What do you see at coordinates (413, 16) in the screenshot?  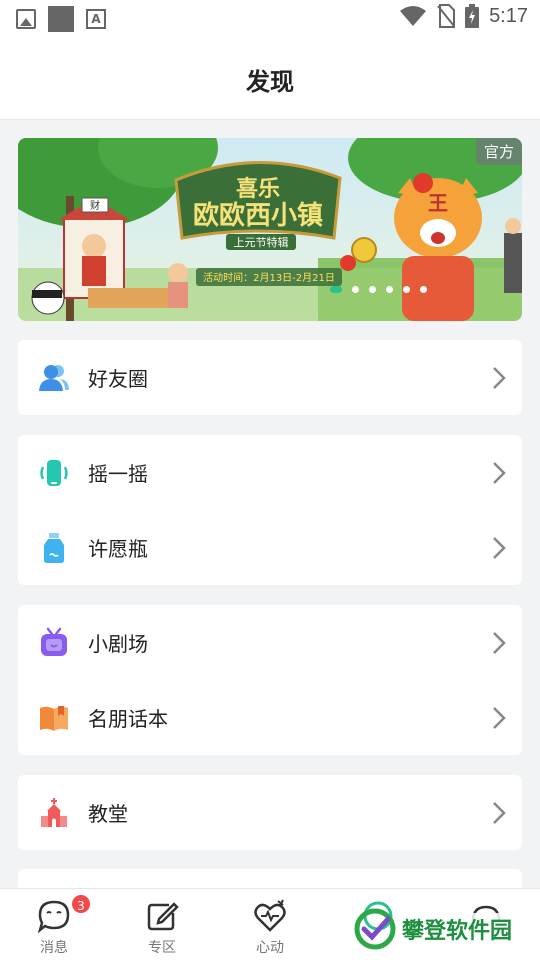 I see `wifi-icon` at bounding box center [413, 16].